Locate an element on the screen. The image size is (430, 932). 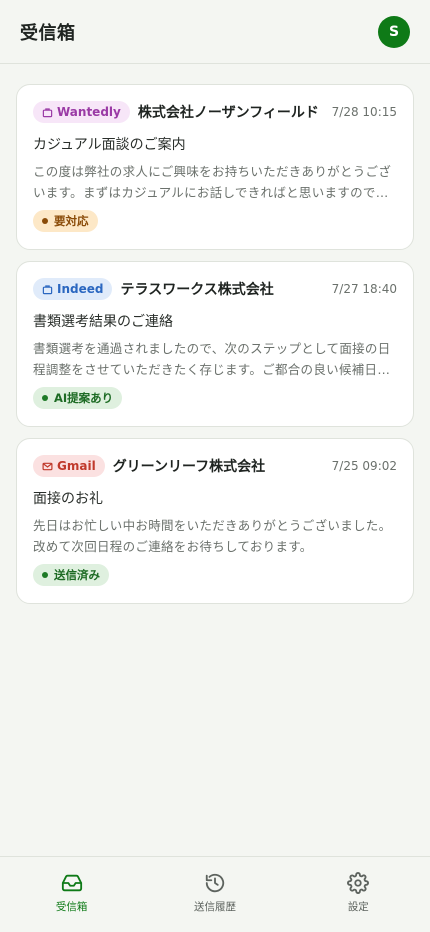
source-badge-gmail: Gmail is located at coordinates (69, 466).